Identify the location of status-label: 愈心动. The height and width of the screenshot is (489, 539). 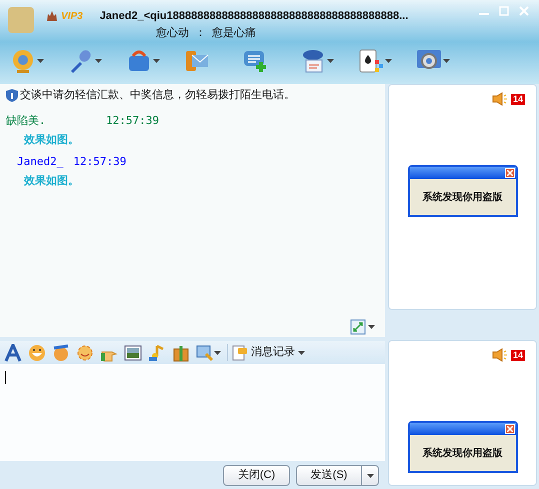
(172, 33).